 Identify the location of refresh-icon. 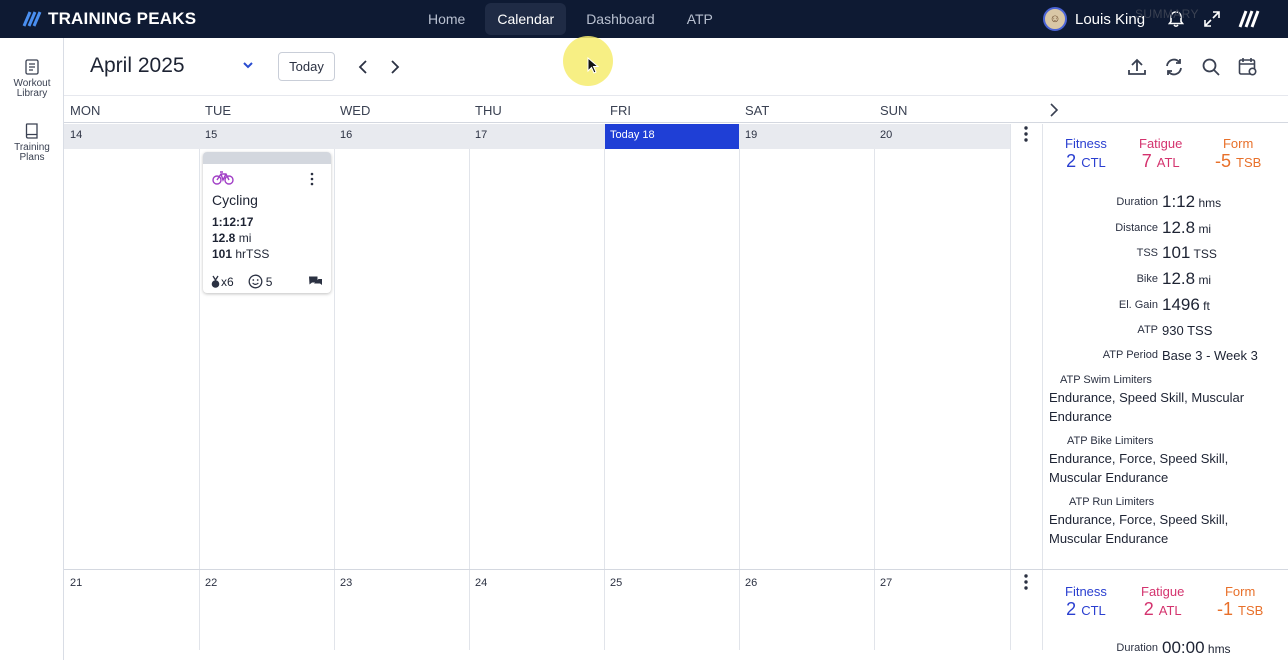
(1174, 67).